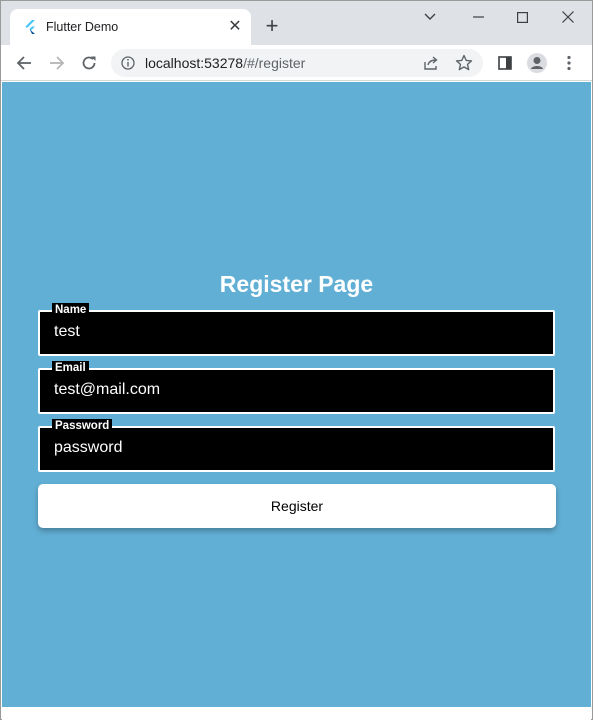  Describe the element at coordinates (522, 17) in the screenshot. I see `maximize-icon` at that location.